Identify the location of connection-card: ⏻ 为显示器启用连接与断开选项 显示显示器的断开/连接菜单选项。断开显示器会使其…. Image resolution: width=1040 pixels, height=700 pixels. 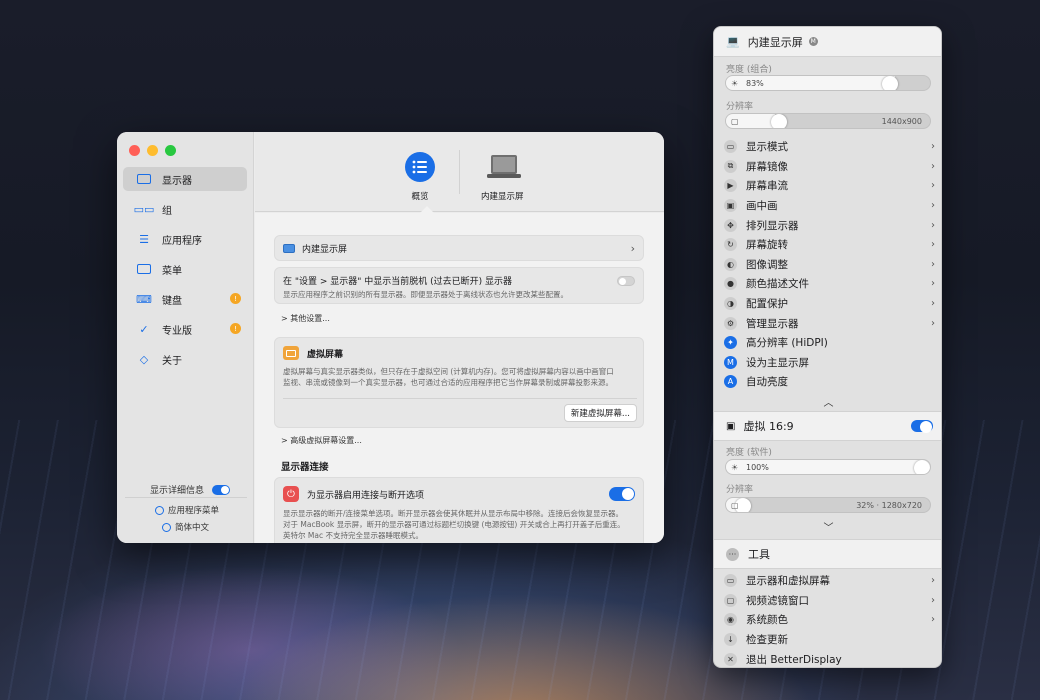
(459, 510).